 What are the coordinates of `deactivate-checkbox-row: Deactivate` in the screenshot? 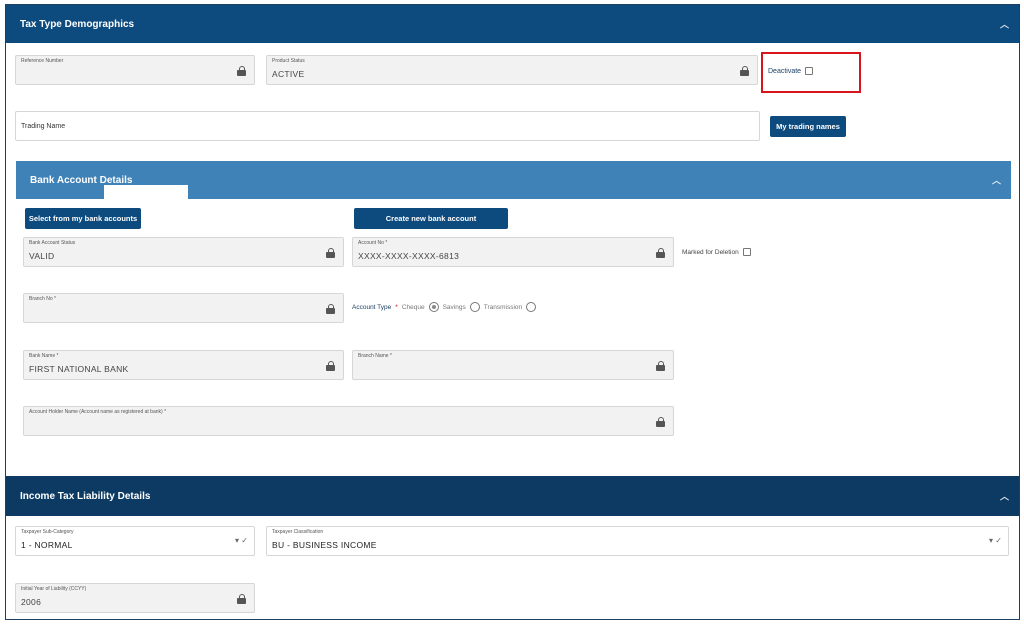 It's located at (791, 71).